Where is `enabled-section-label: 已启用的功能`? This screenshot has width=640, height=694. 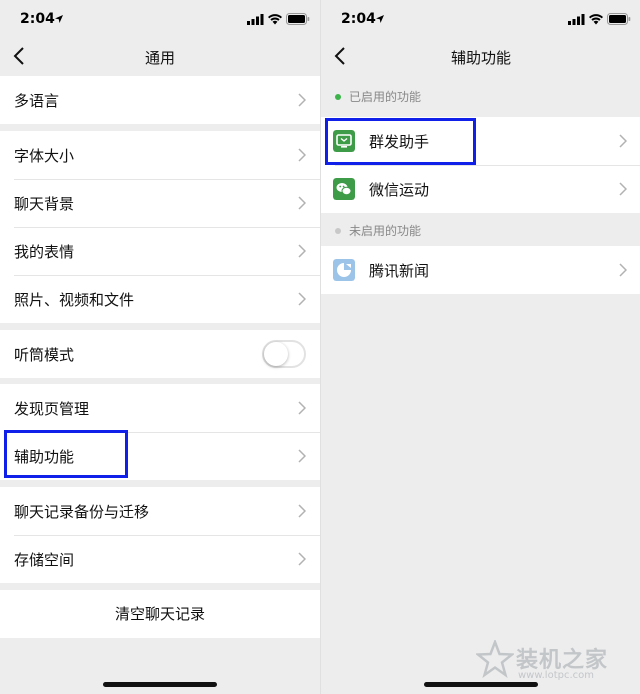
enabled-section-label: 已启用的功能 is located at coordinates (385, 97).